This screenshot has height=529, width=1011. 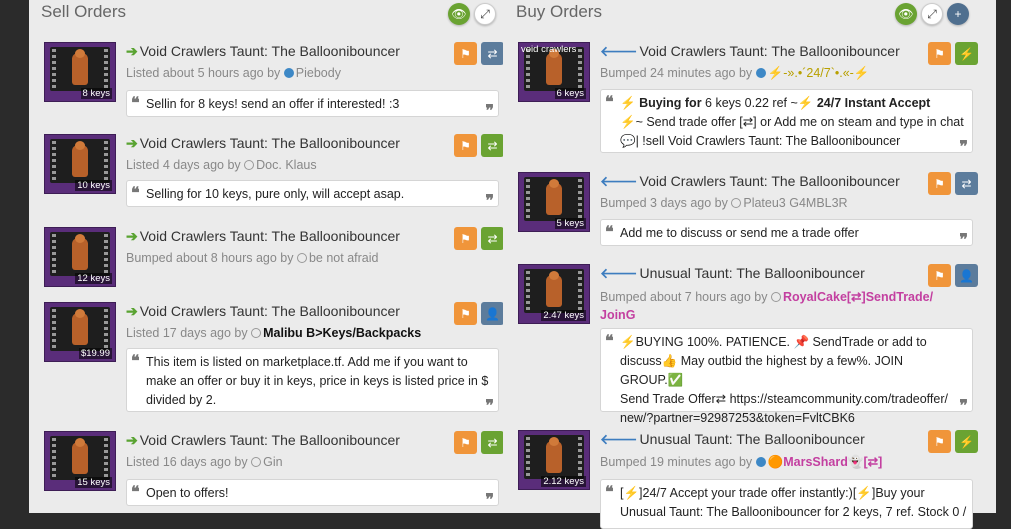 What do you see at coordinates (858, 297) in the screenshot?
I see `username: RoyalCake[⇄]SendTrade/` at bounding box center [858, 297].